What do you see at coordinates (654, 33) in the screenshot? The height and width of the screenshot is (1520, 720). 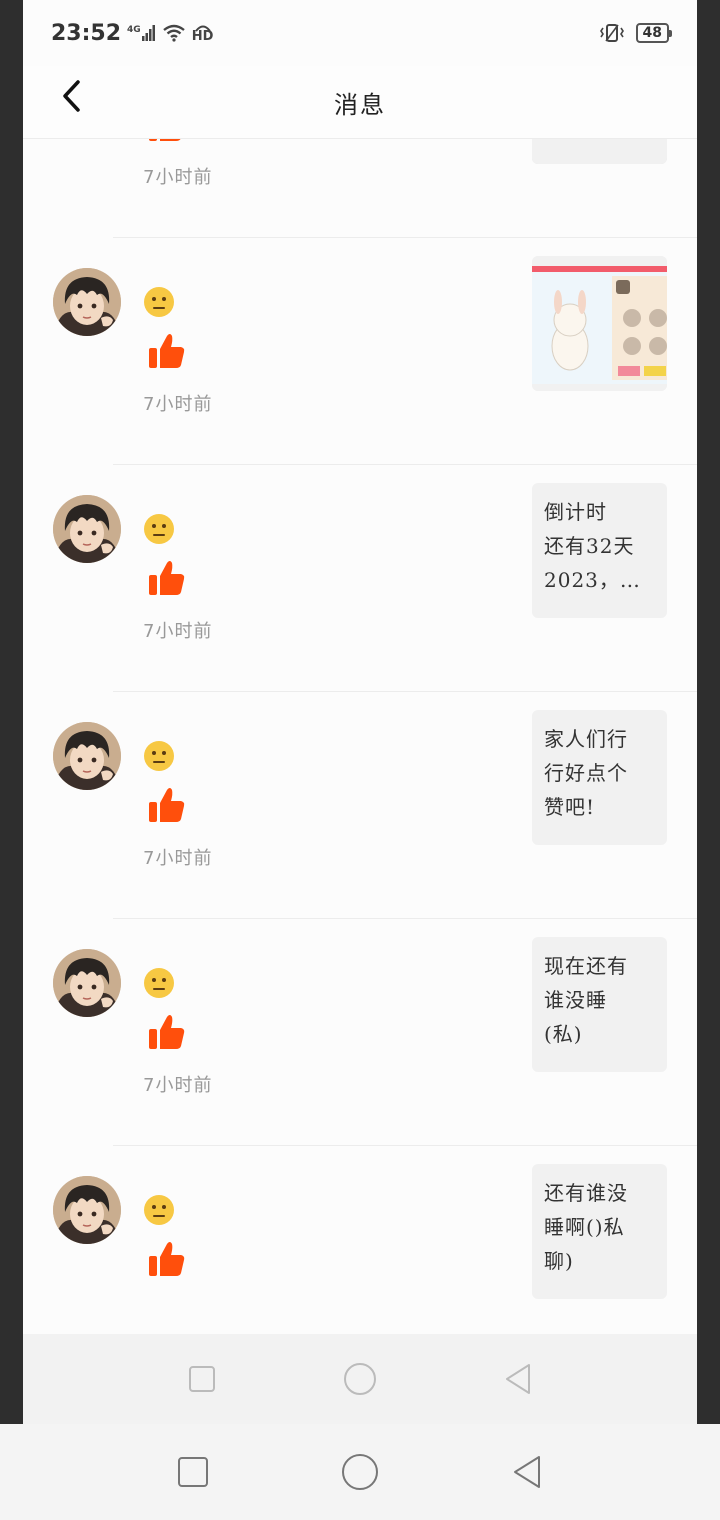 I see `battery-indicator: 48` at bounding box center [654, 33].